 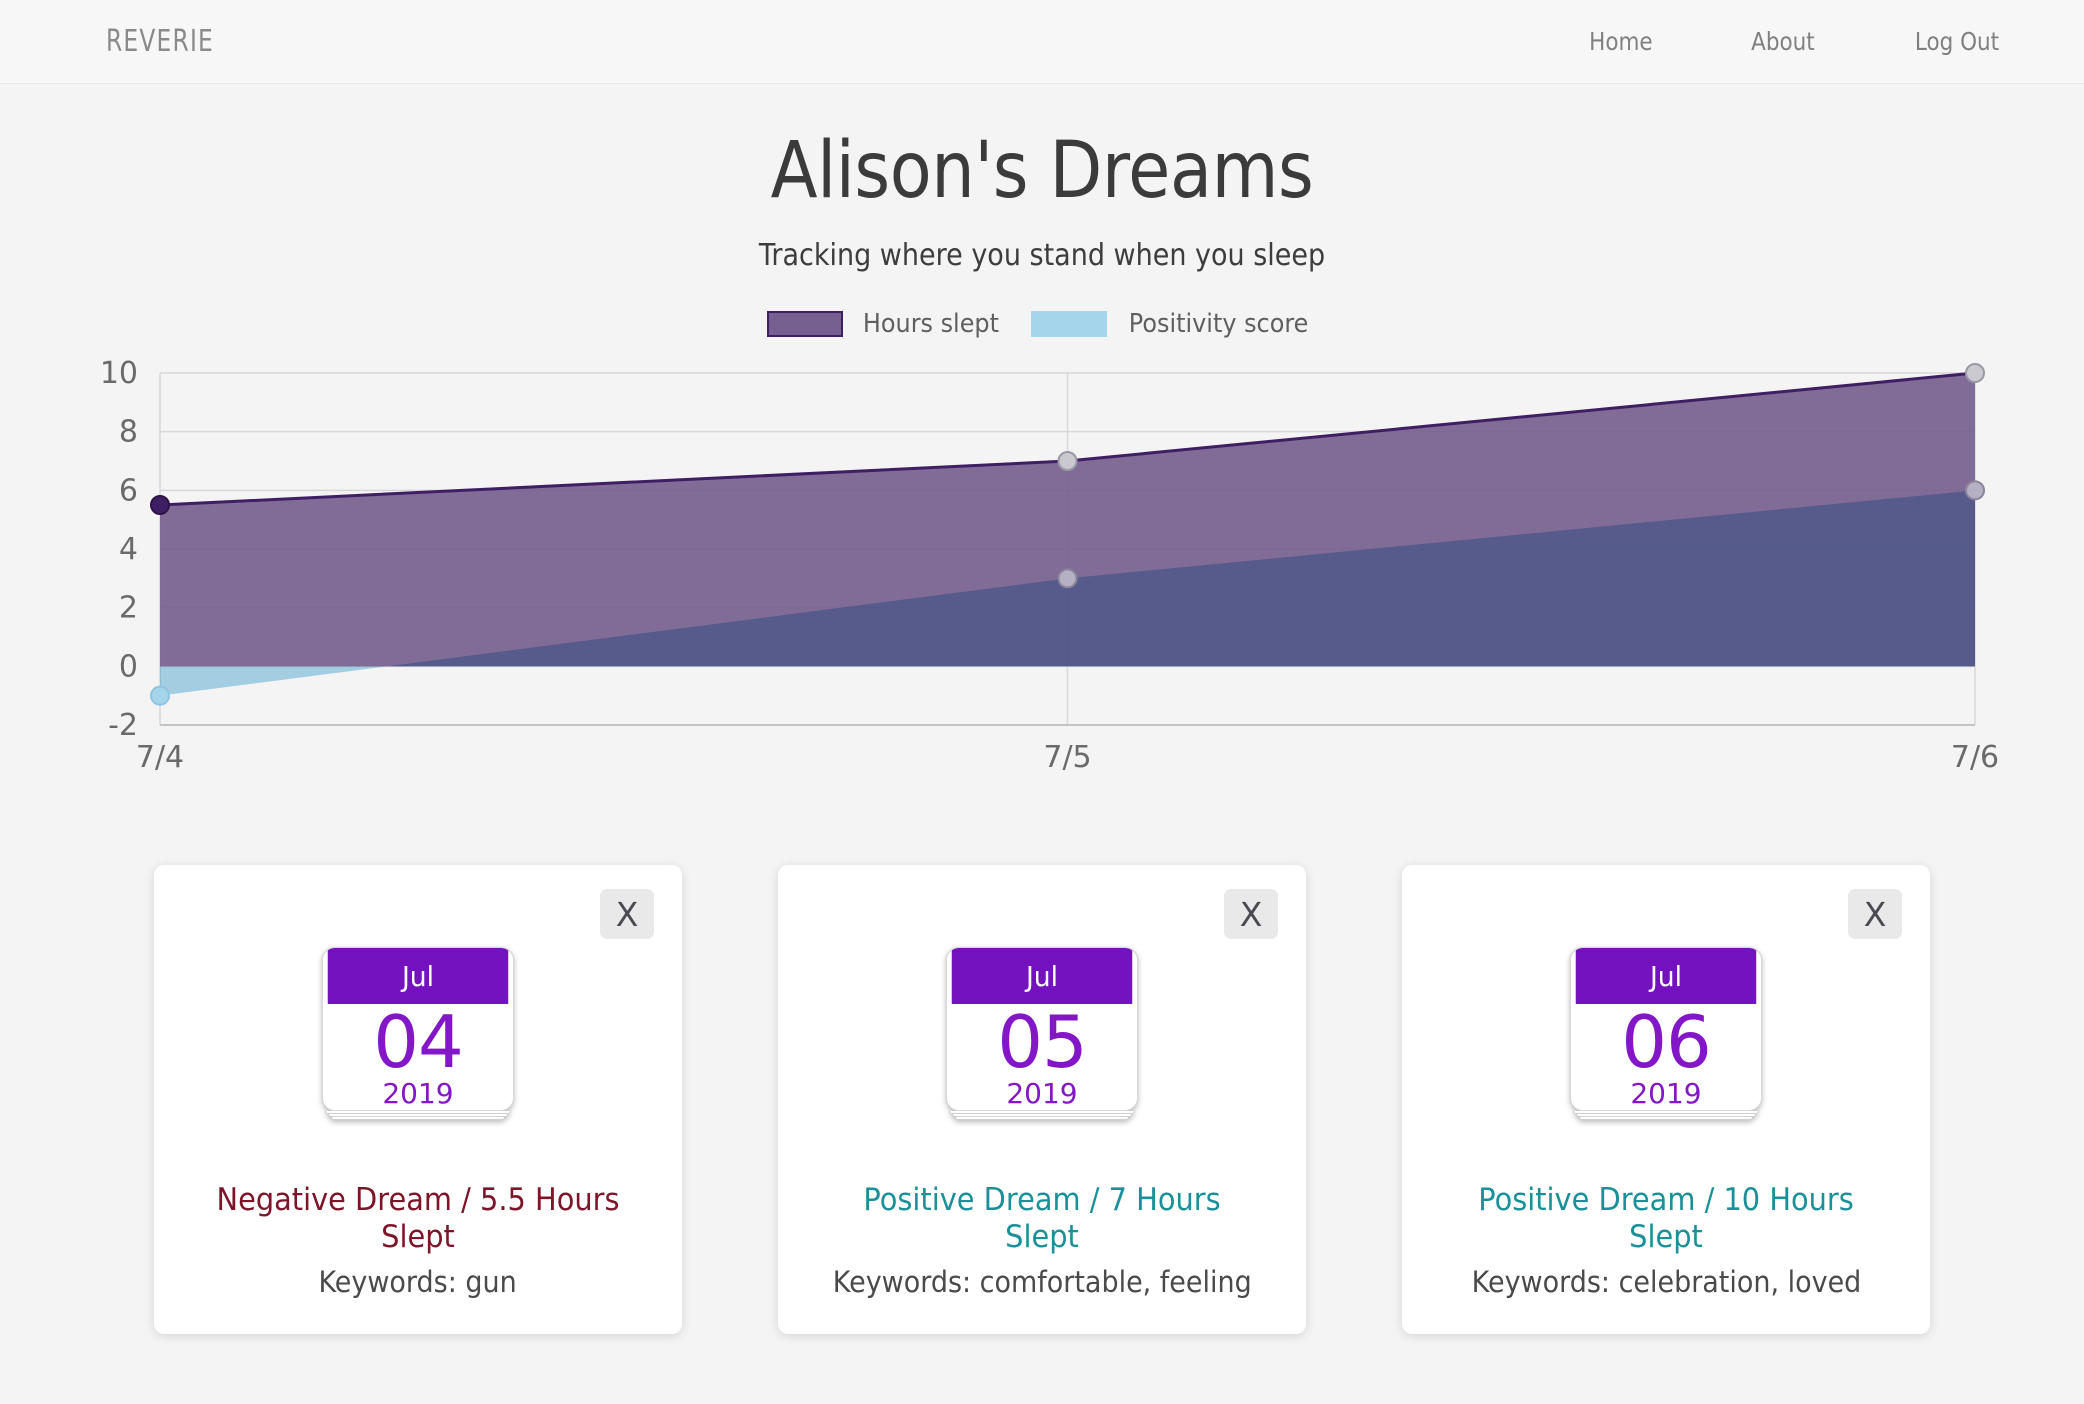 I want to click on y-axis-tick-label: -2, so click(x=123, y=725).